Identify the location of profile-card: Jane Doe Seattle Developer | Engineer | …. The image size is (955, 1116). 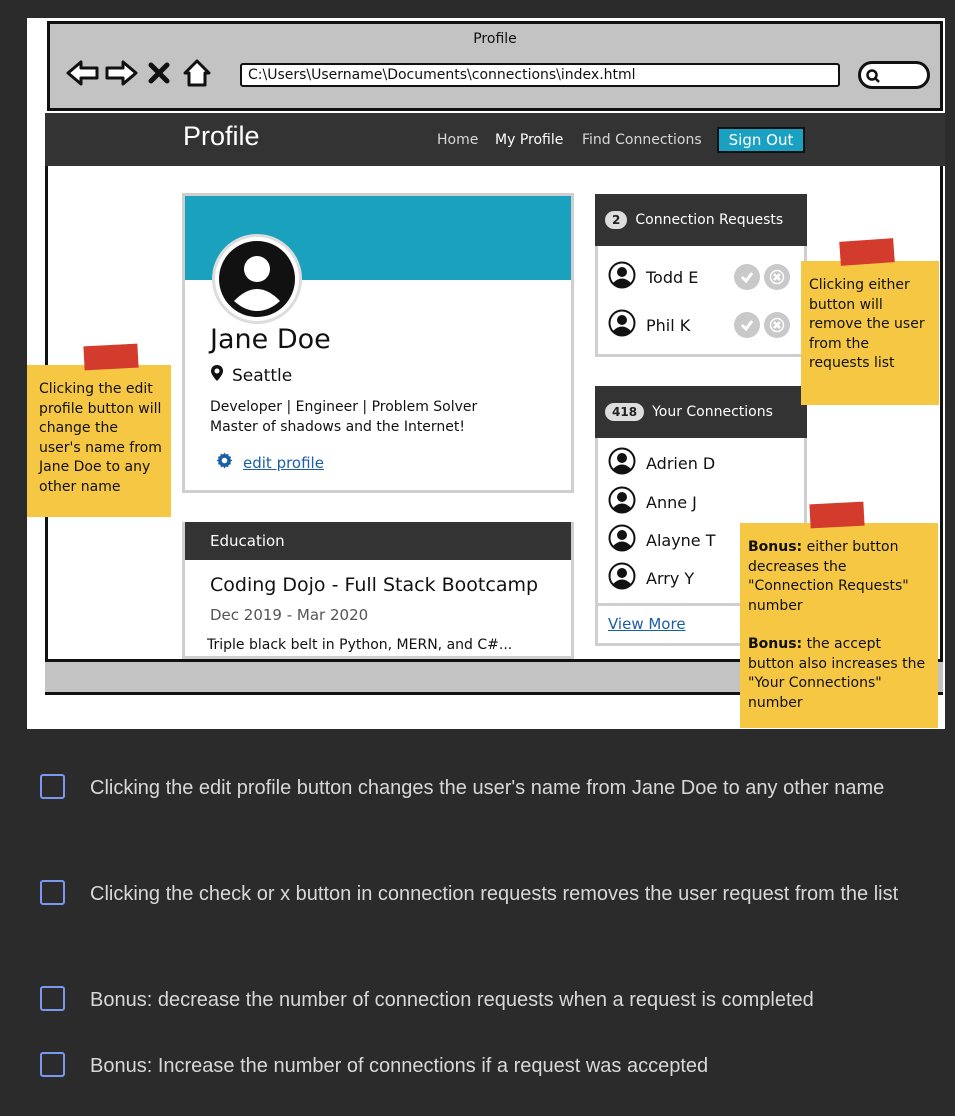
(378, 343).